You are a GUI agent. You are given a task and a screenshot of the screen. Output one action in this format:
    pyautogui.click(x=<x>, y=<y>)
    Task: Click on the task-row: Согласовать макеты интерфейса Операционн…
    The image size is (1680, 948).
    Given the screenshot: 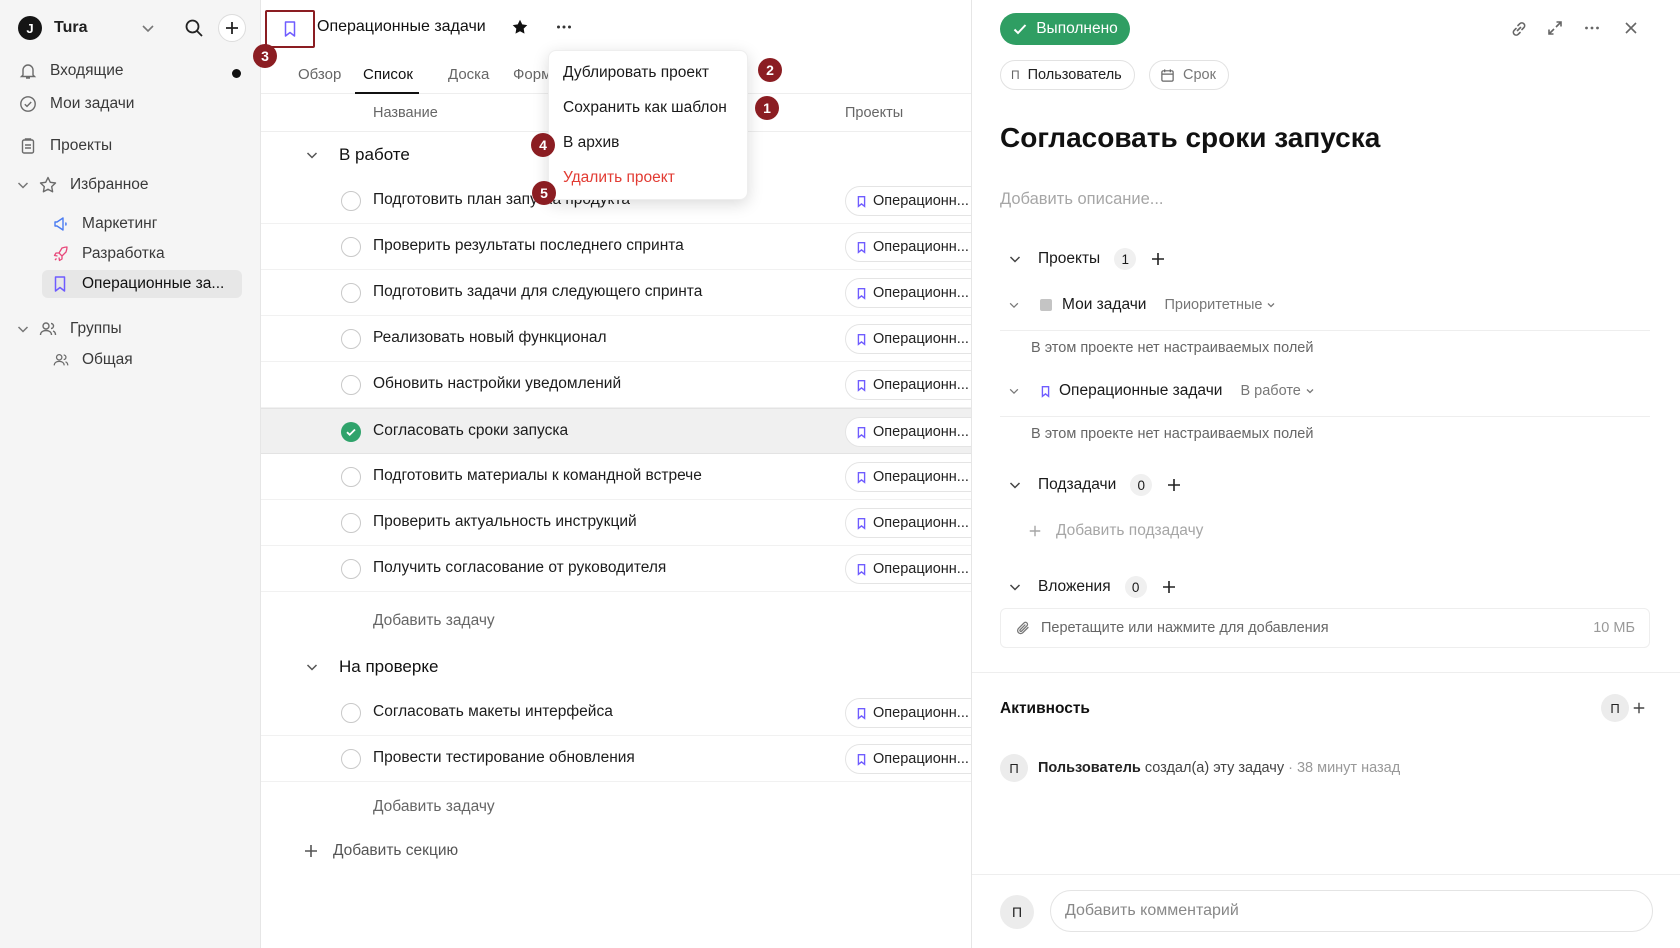 What is the action you would take?
    pyautogui.click(x=623, y=713)
    